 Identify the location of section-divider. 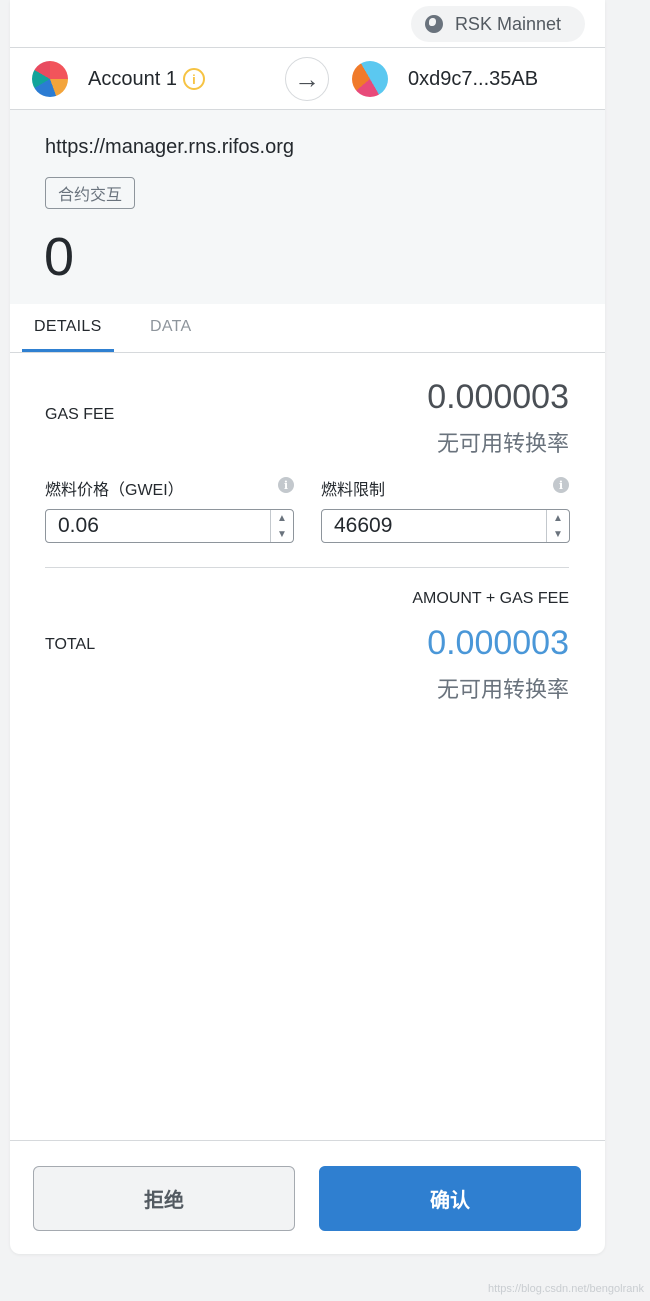
(307, 567).